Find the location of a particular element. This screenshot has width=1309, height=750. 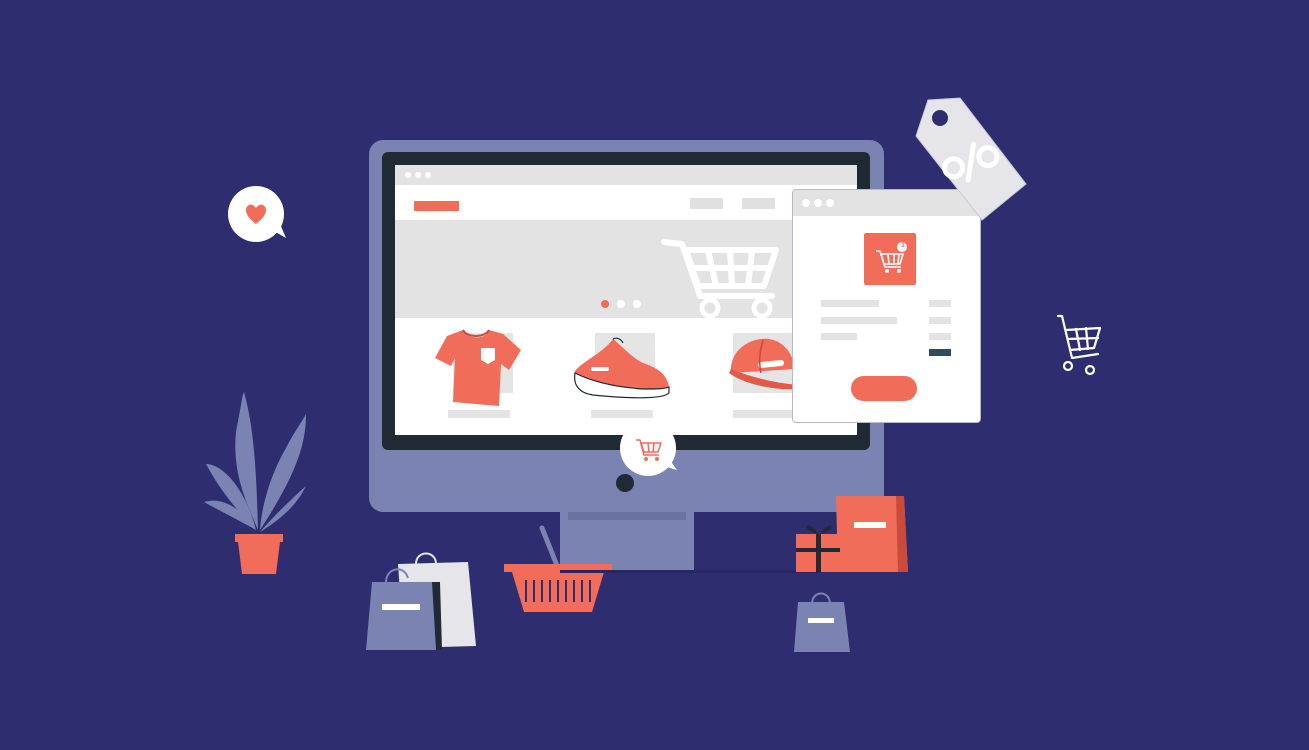

shopping-cart-outline-icon is located at coordinates (1079, 345).